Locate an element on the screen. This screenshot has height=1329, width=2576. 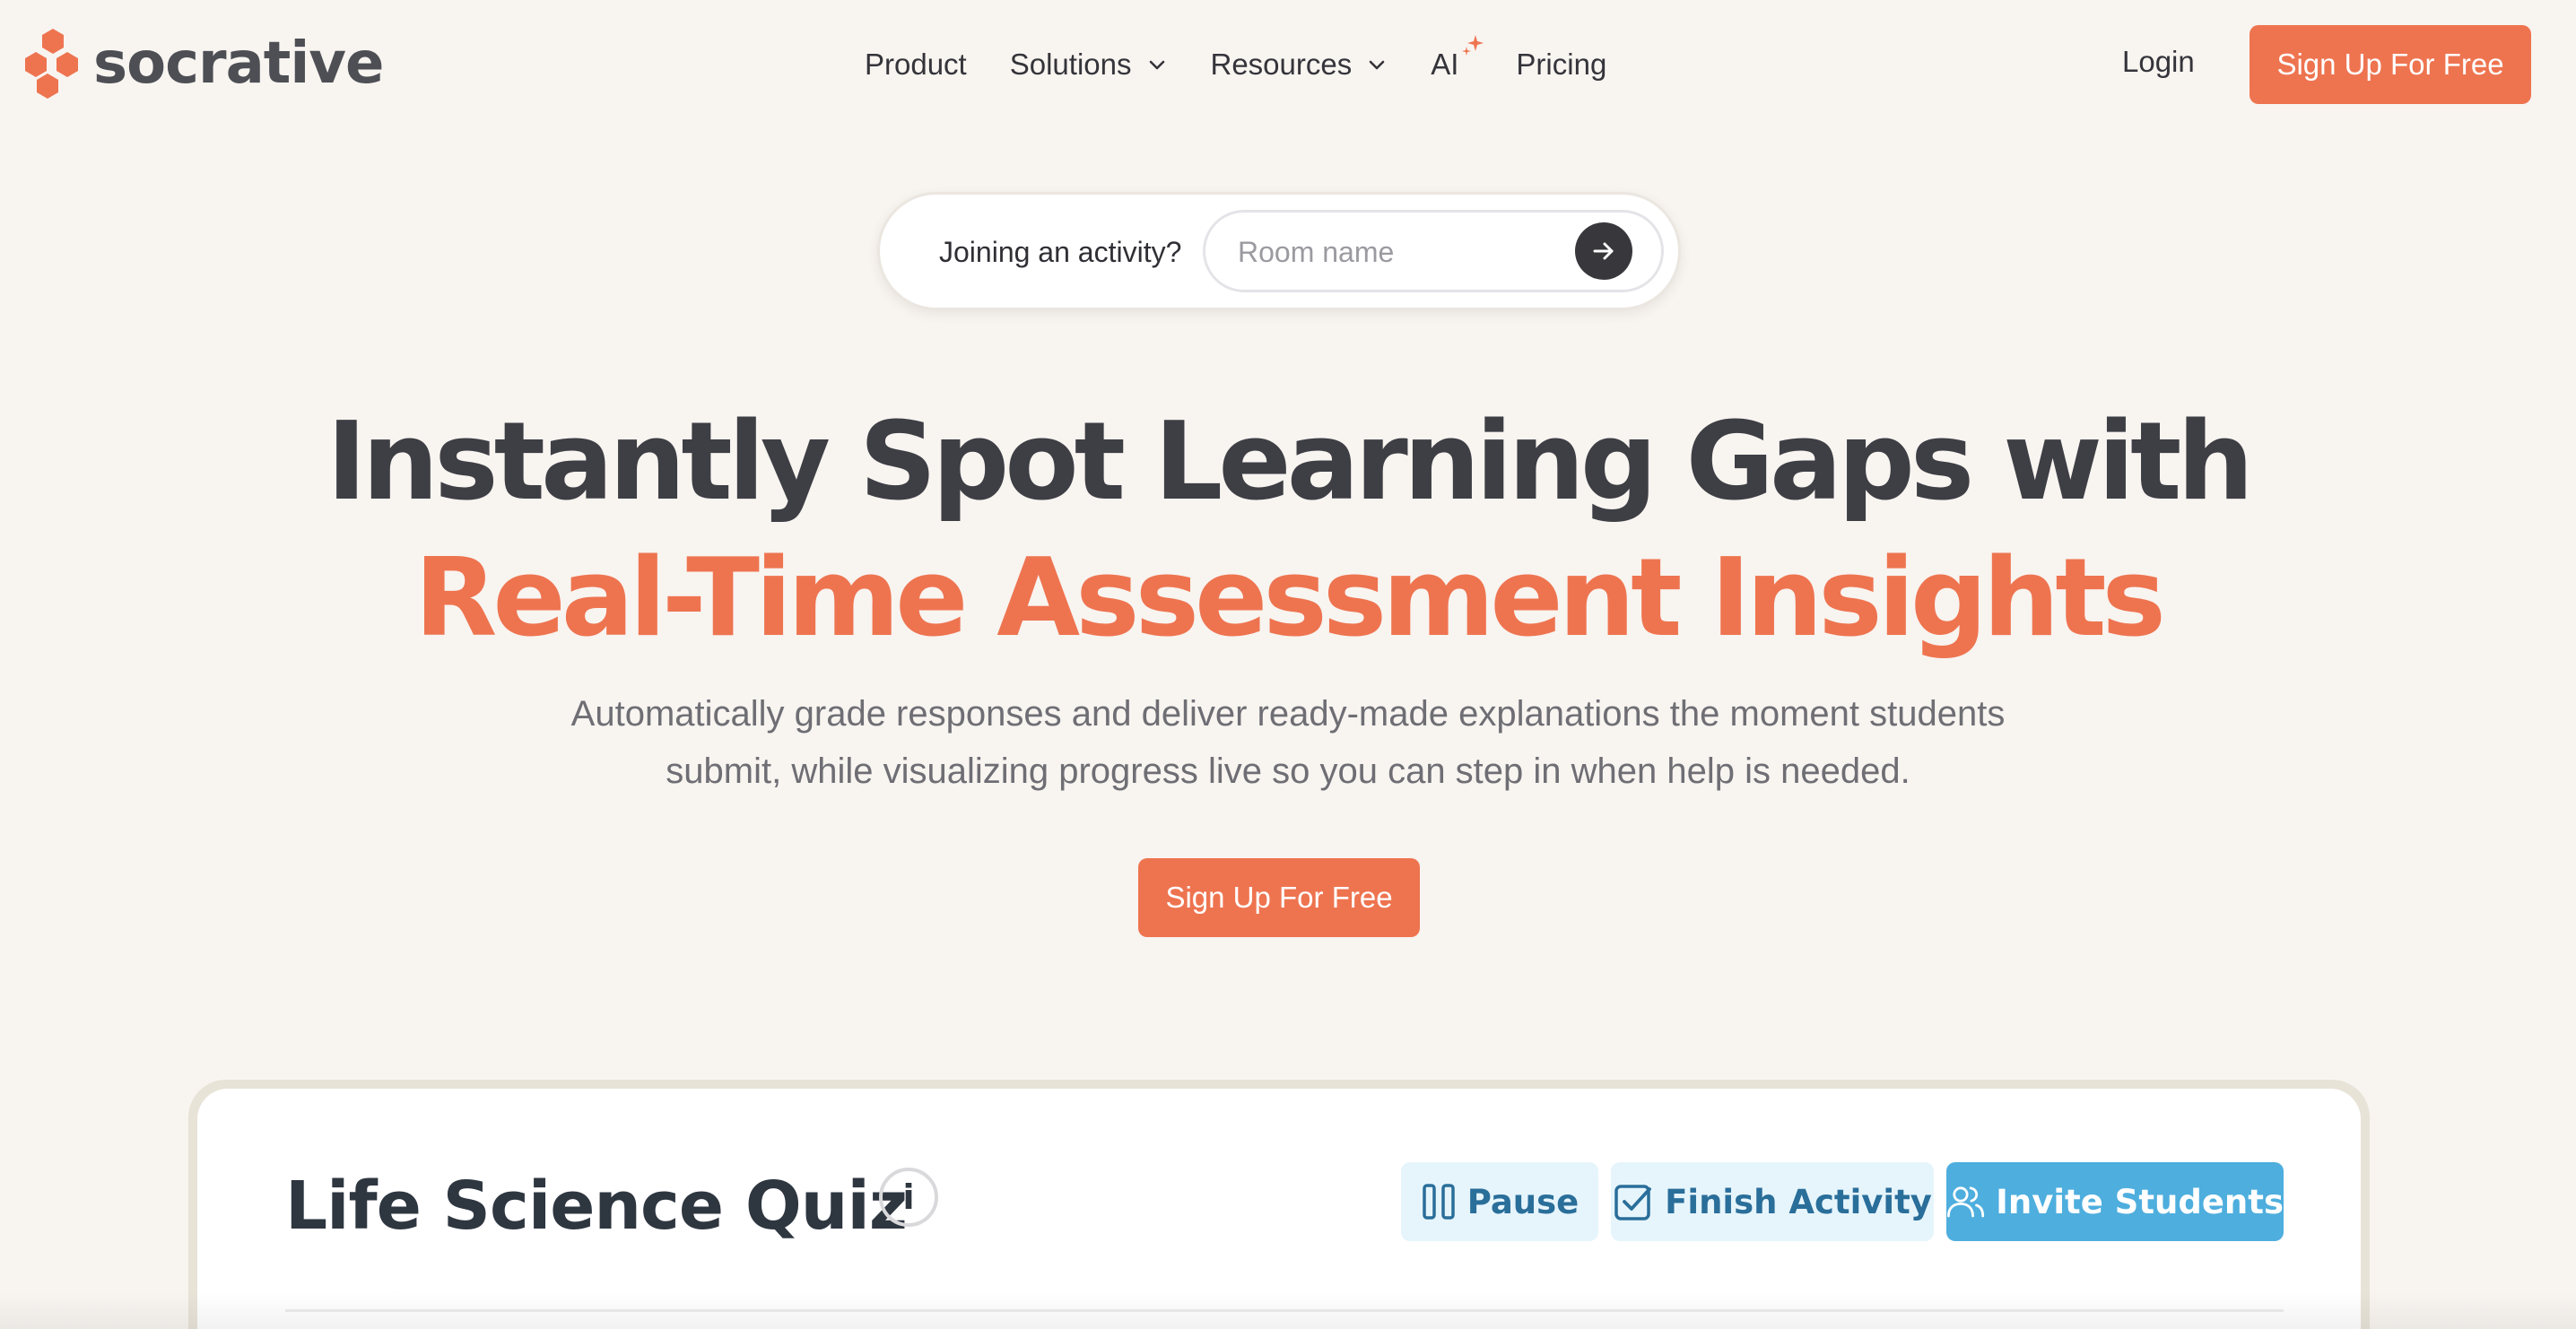
invite-students-button: Invite Students is located at coordinates (2115, 1202).